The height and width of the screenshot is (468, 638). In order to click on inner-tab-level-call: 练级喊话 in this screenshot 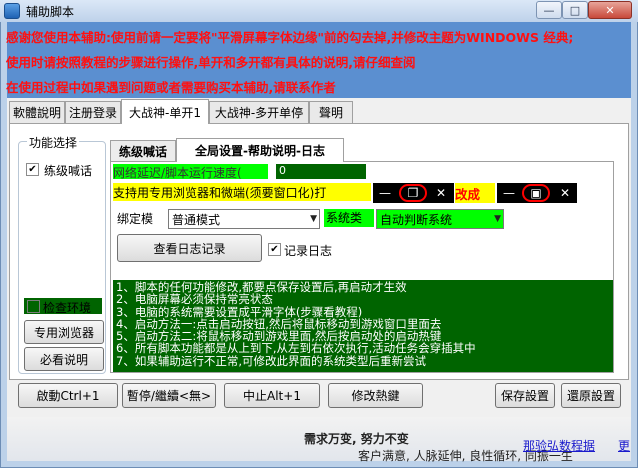, I will do `click(143, 150)`.